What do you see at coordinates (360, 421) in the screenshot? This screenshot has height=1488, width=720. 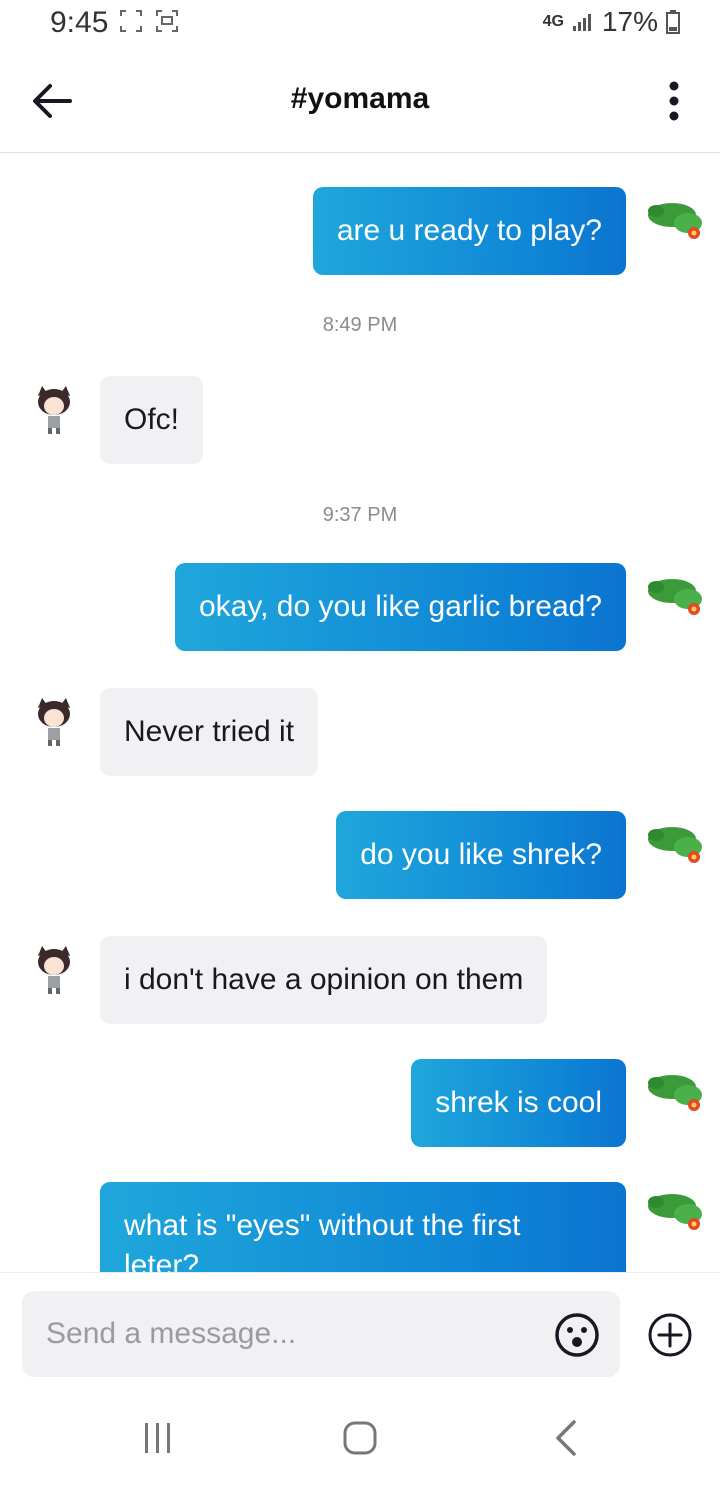 I see `message-row-incoming: Ofc!` at bounding box center [360, 421].